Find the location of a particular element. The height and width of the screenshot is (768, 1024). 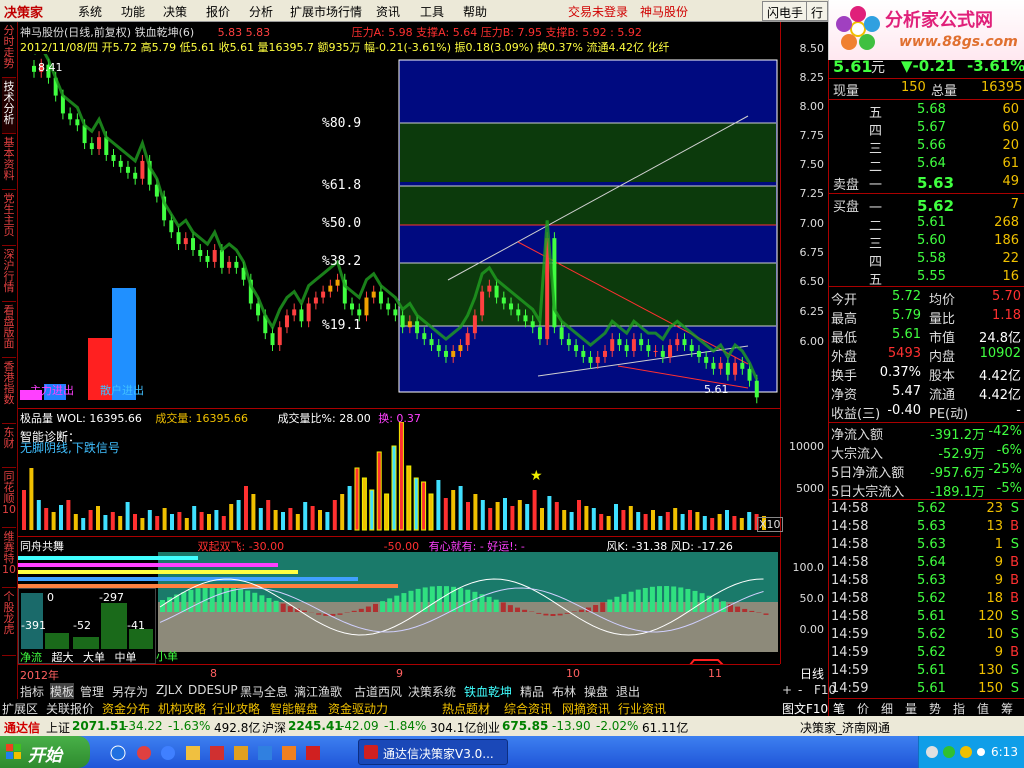

brand-url: www.88gs.com is located at coordinates (958, 42).